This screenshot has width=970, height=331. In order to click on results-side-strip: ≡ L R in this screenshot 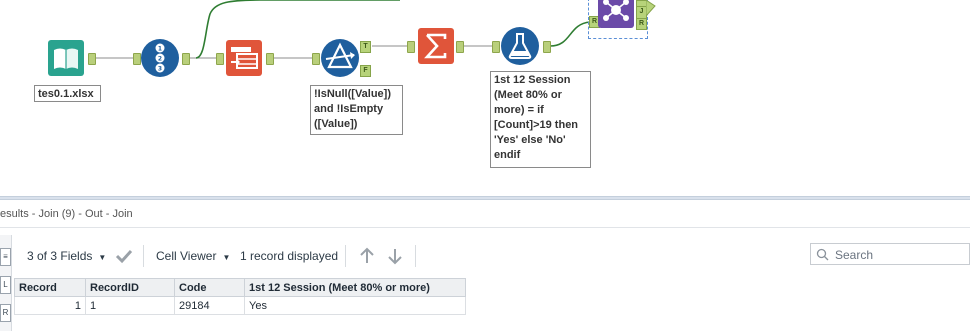, I will do `click(6, 283)`.